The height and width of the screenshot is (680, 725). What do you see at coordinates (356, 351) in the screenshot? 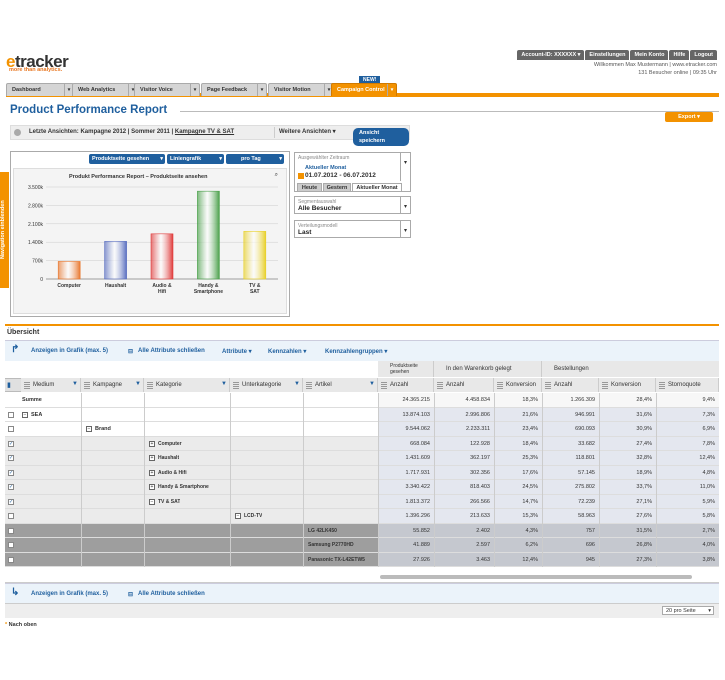
I see `kennzahlengruppen-menu: Kennzahlengruppen ▾` at bounding box center [356, 351].